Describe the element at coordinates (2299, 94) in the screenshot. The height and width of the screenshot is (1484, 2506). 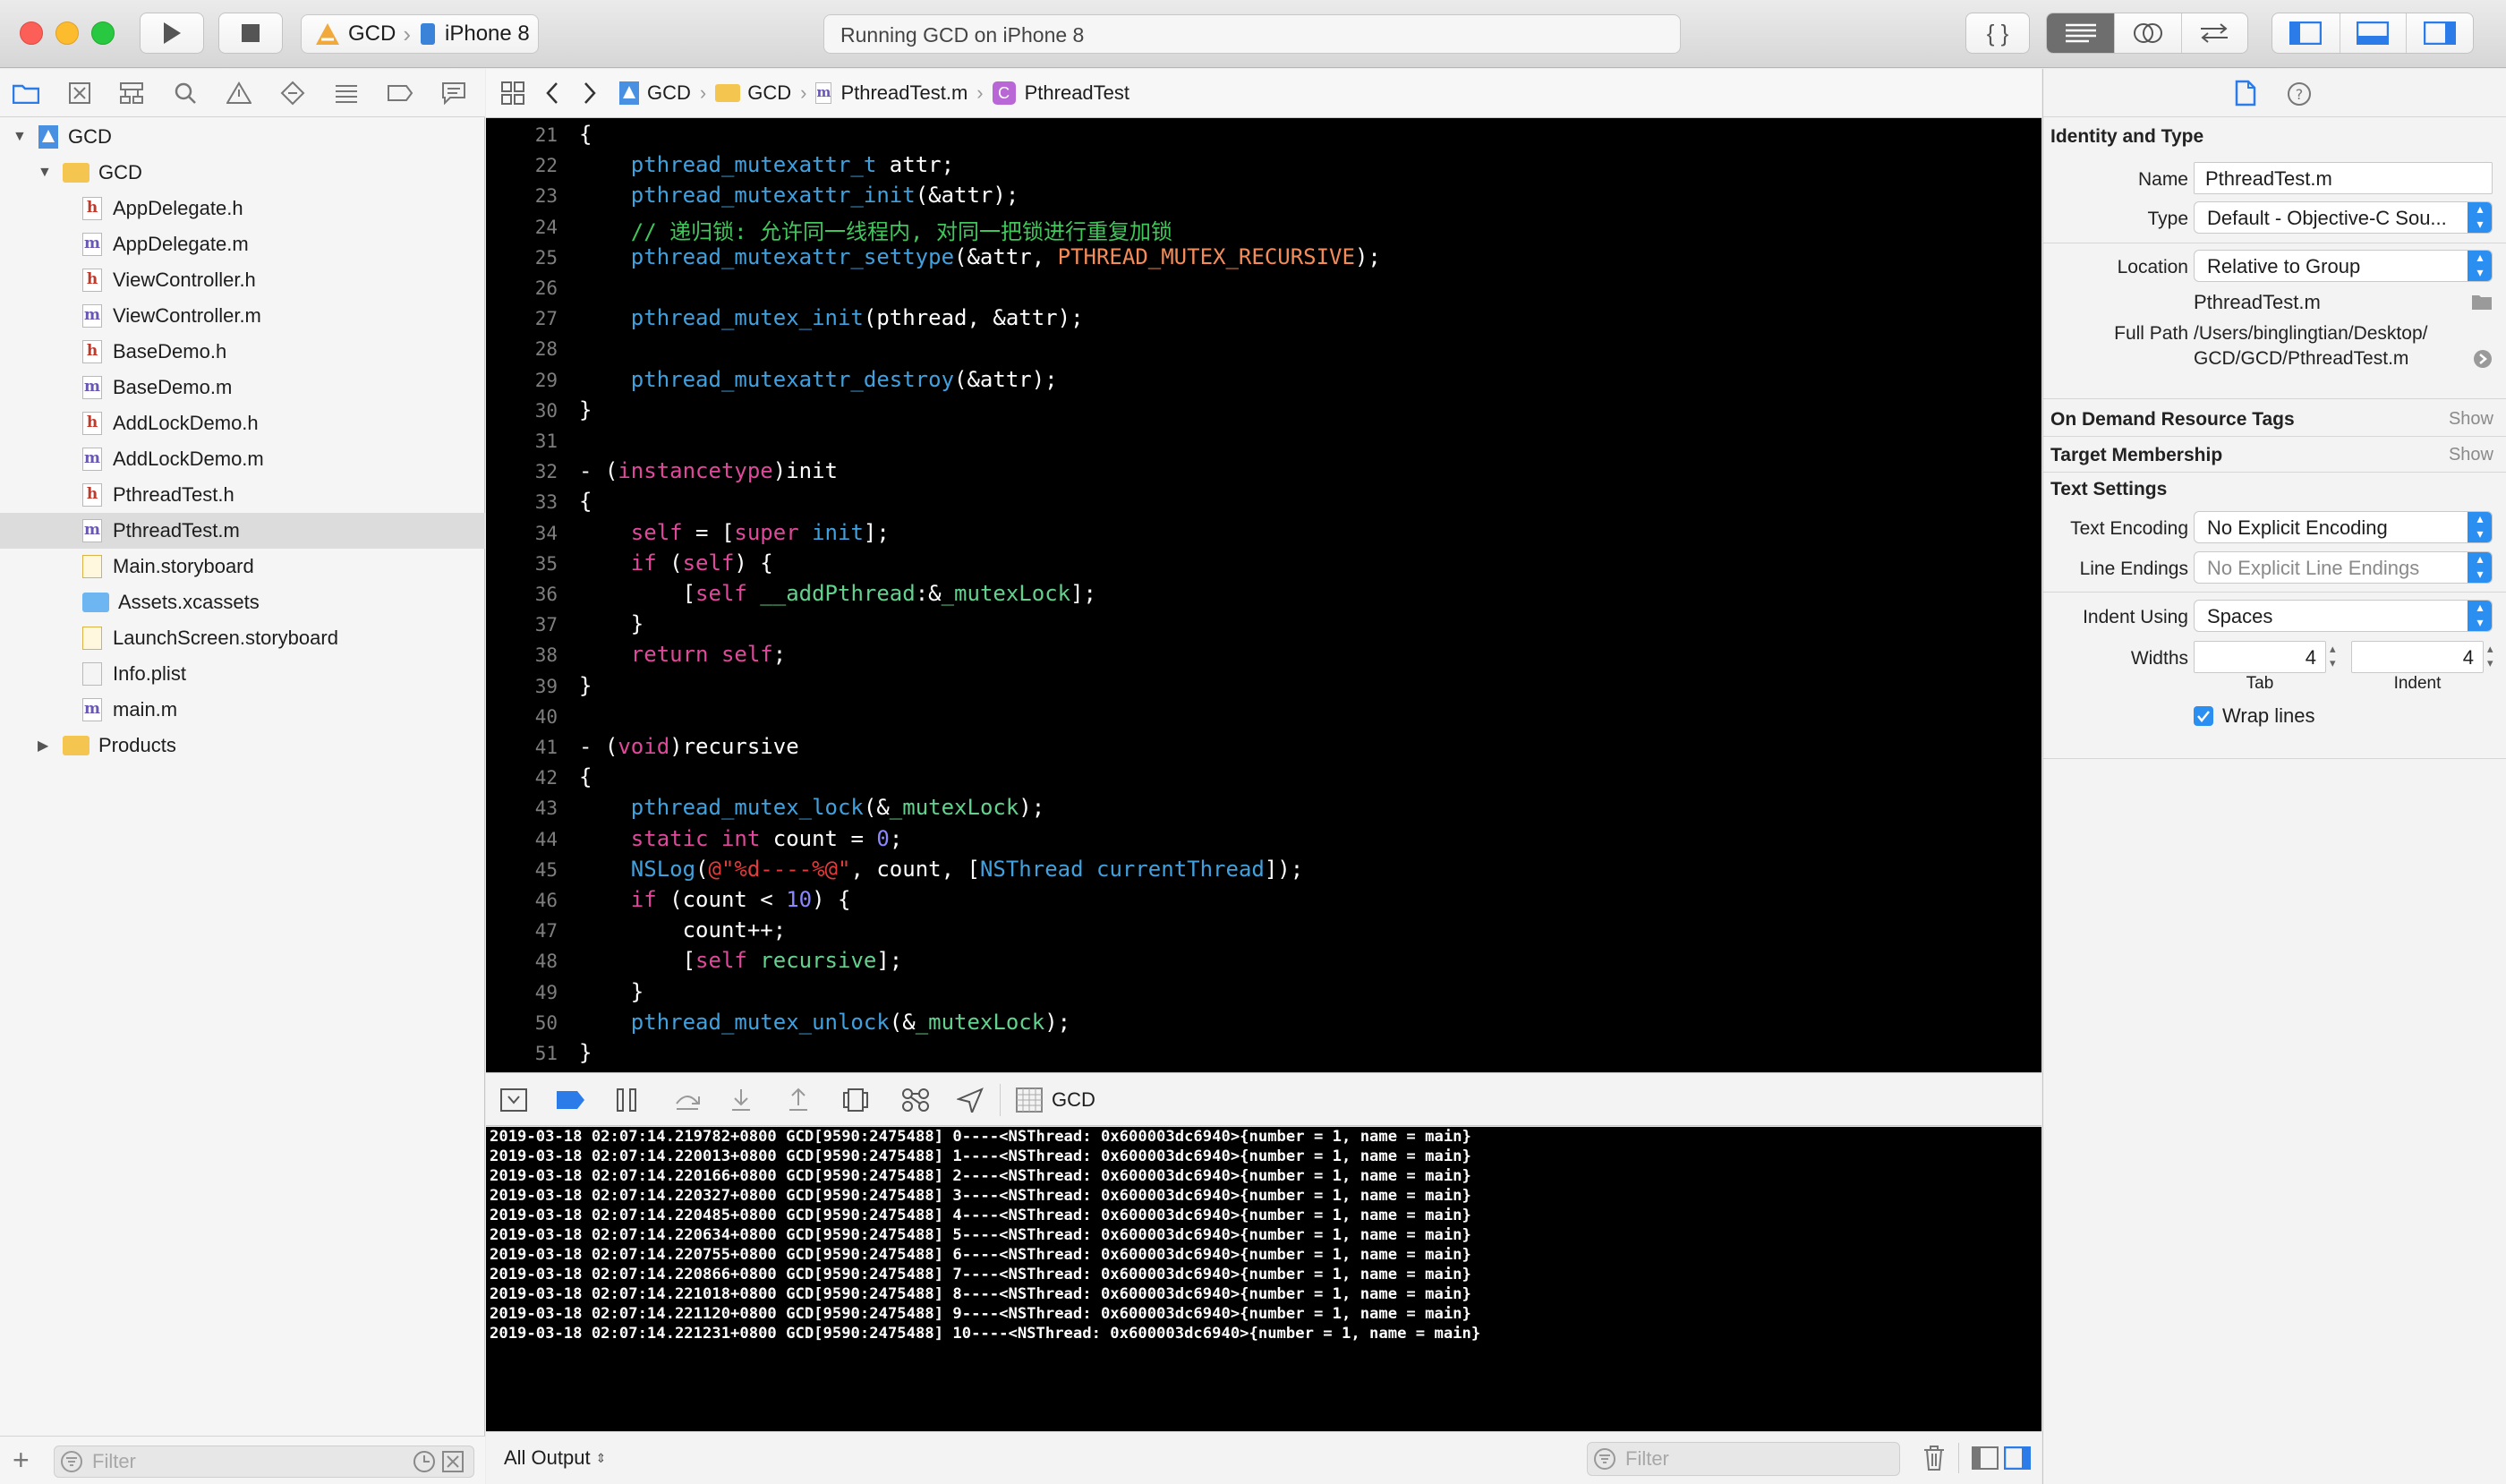
I see `quick-help-tab-icon: ?` at that location.